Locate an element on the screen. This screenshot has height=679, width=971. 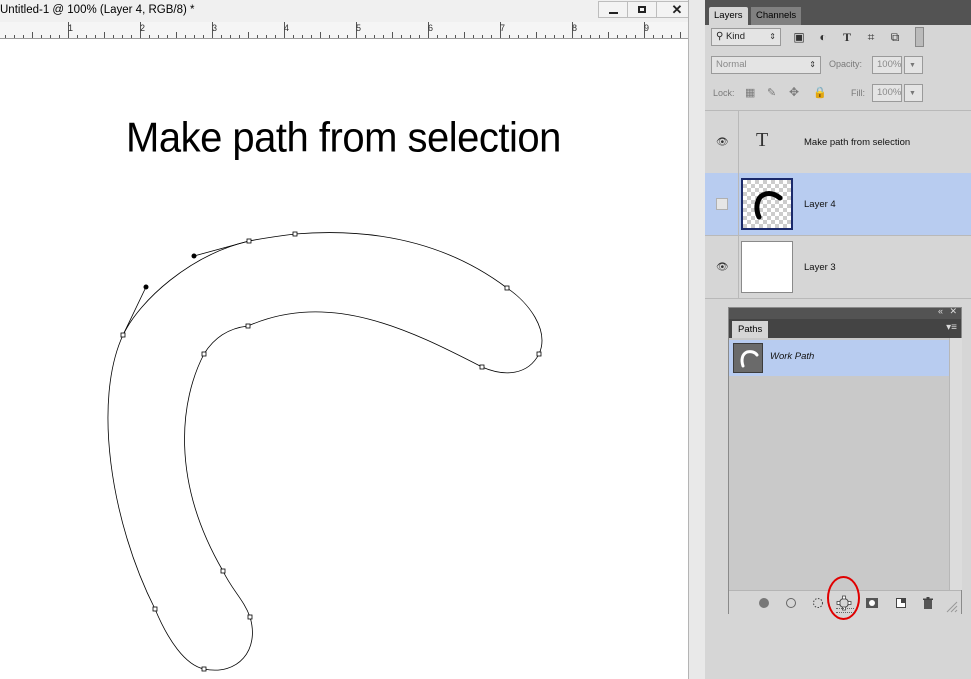
lock-label: Lock: is located at coordinates (724, 93).